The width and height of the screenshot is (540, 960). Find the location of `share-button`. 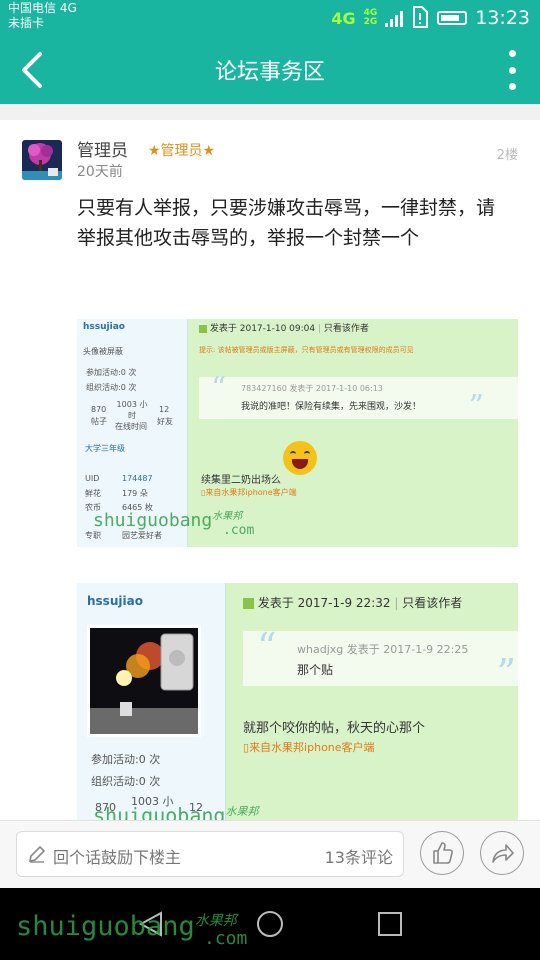

share-button is located at coordinates (502, 853).